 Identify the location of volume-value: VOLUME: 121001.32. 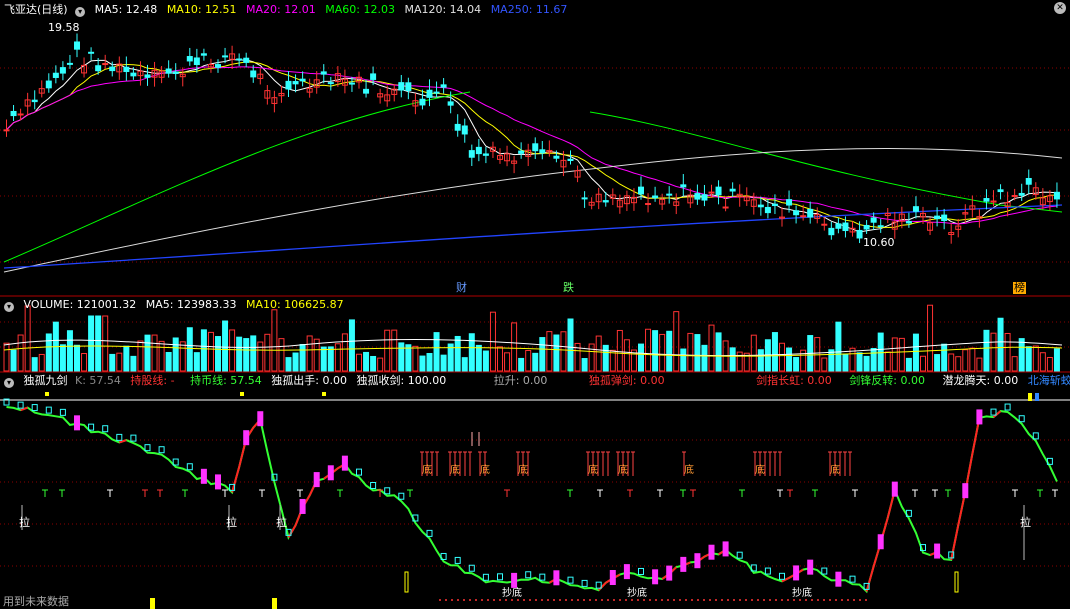
(80, 304).